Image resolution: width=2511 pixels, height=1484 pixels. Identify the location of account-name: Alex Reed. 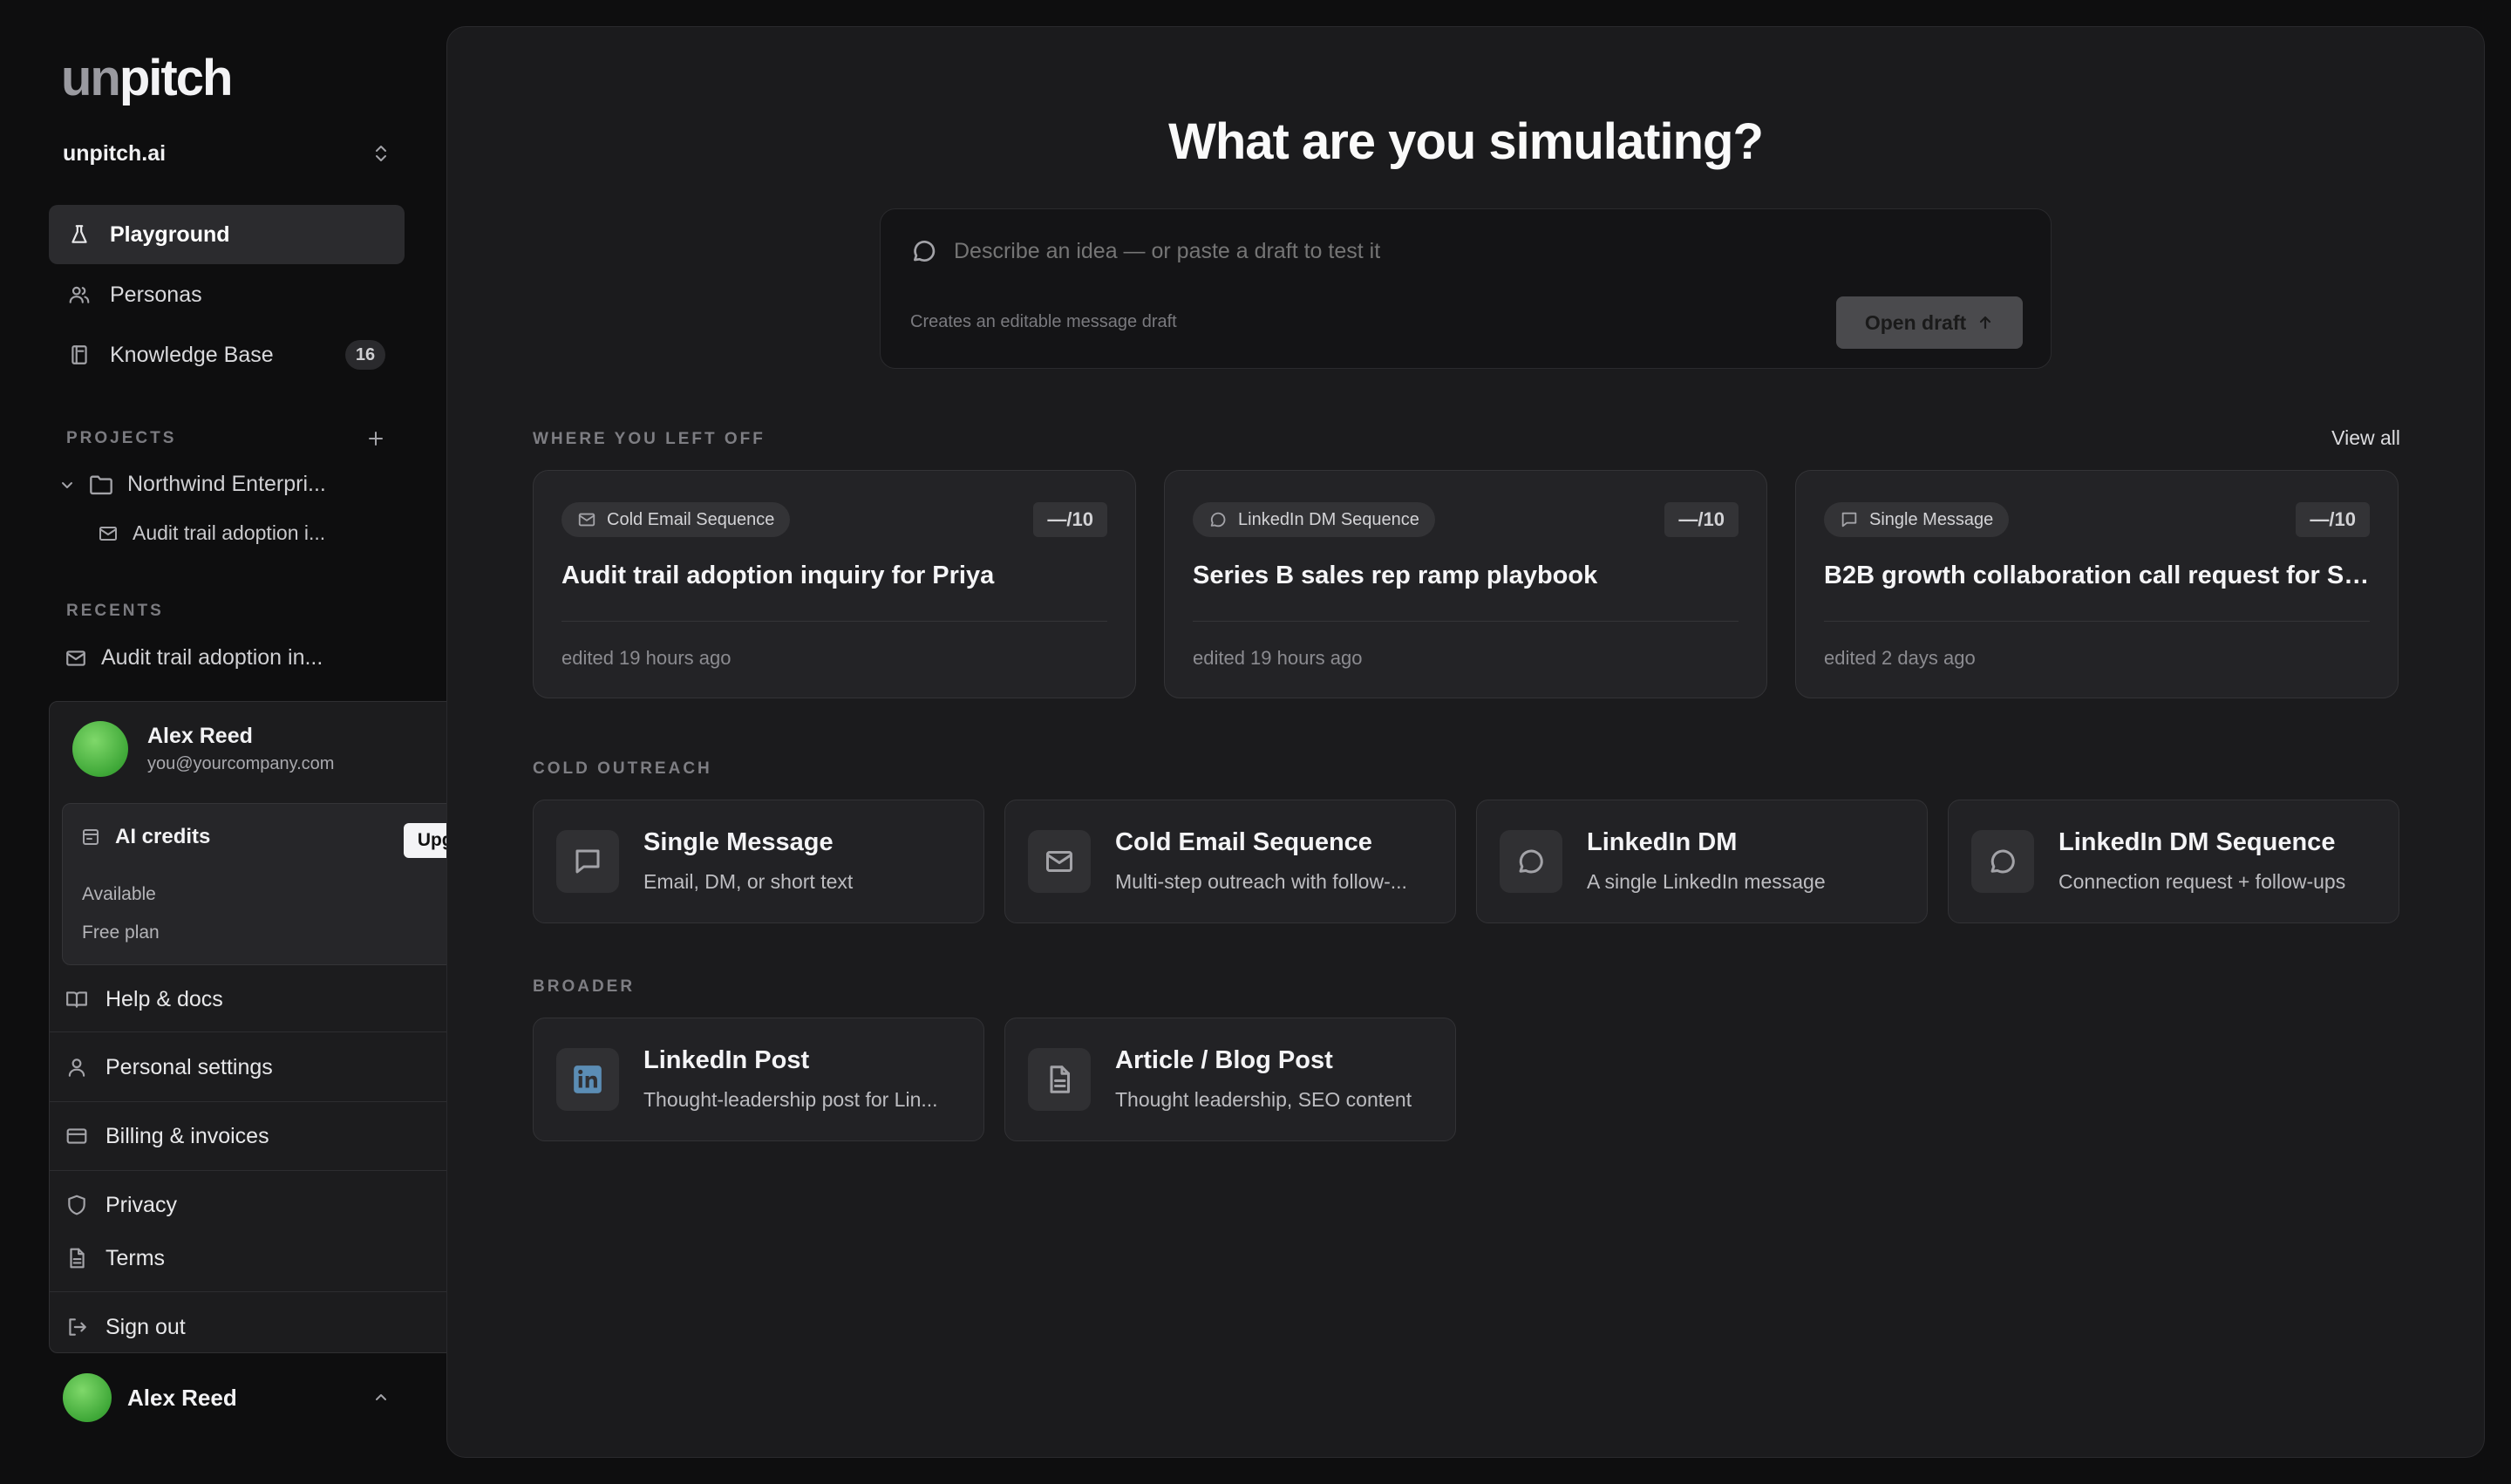
(182, 1397).